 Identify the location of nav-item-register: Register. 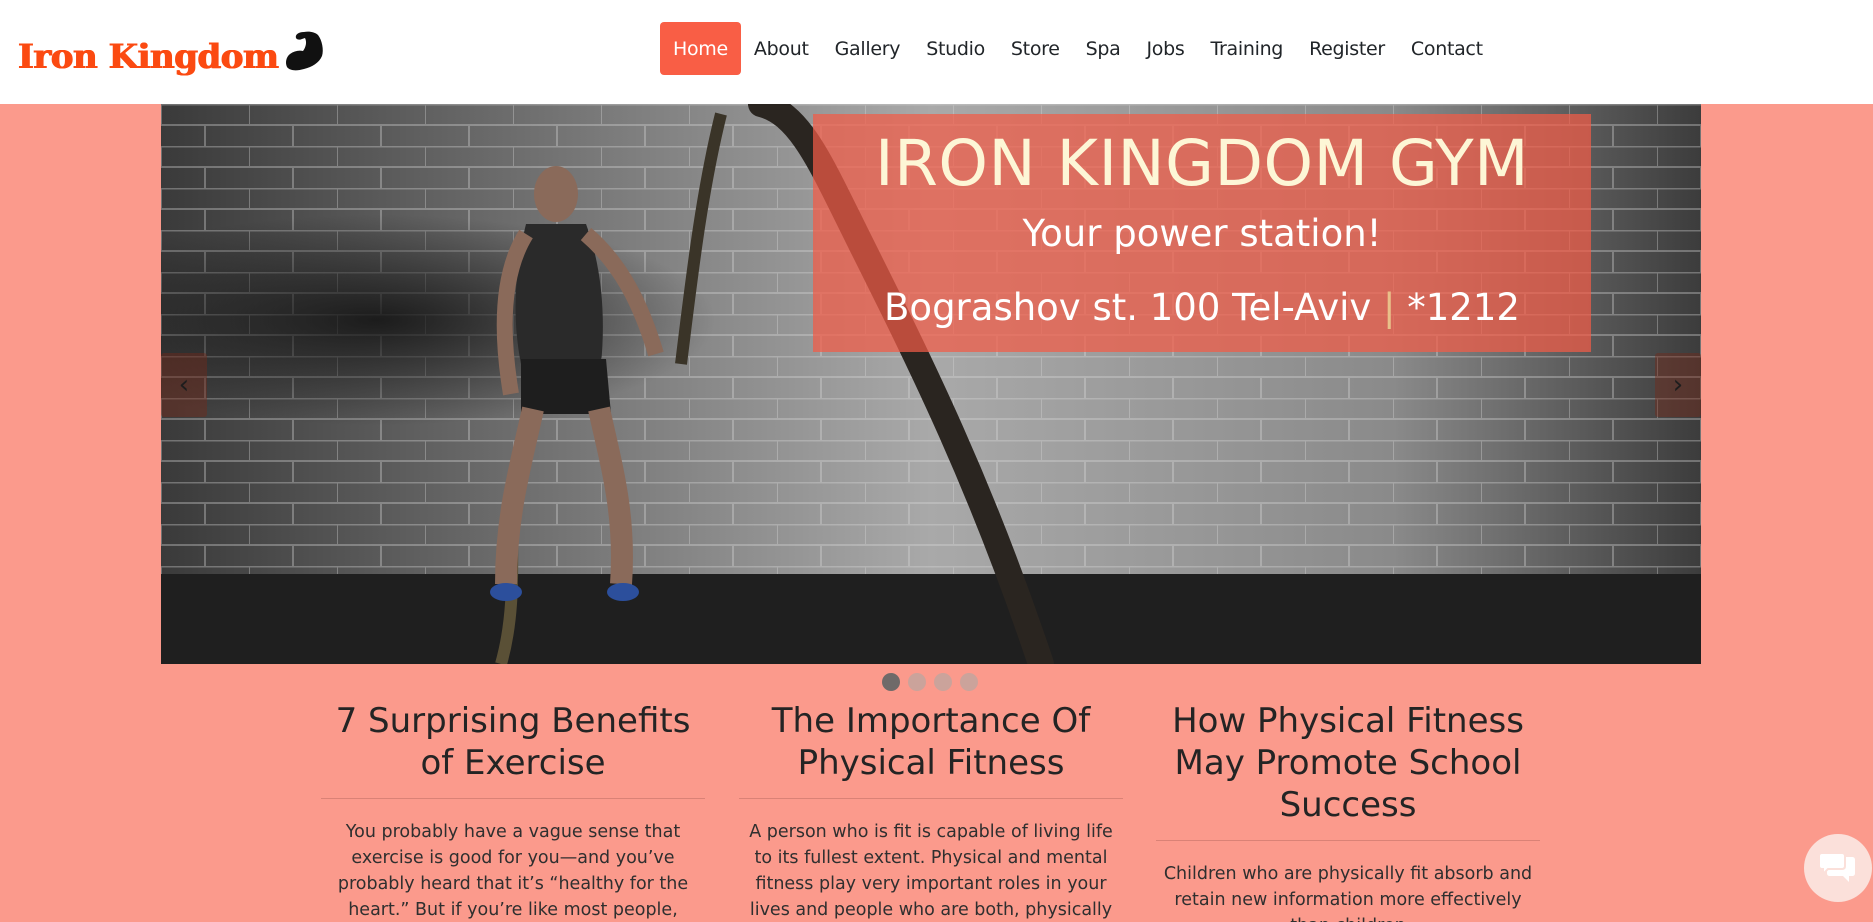
(1347, 48).